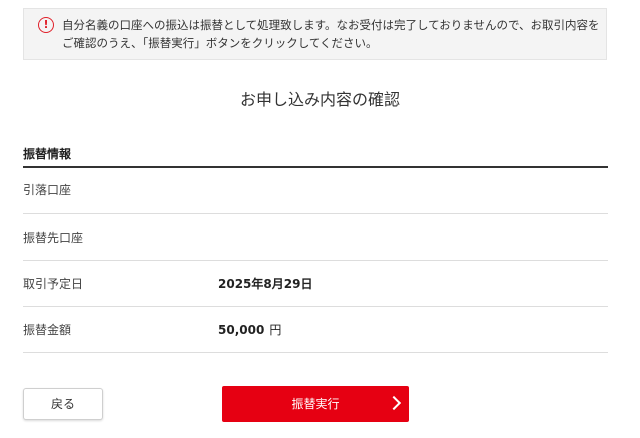  What do you see at coordinates (53, 238) in the screenshot?
I see `row-label: 振替先口座` at bounding box center [53, 238].